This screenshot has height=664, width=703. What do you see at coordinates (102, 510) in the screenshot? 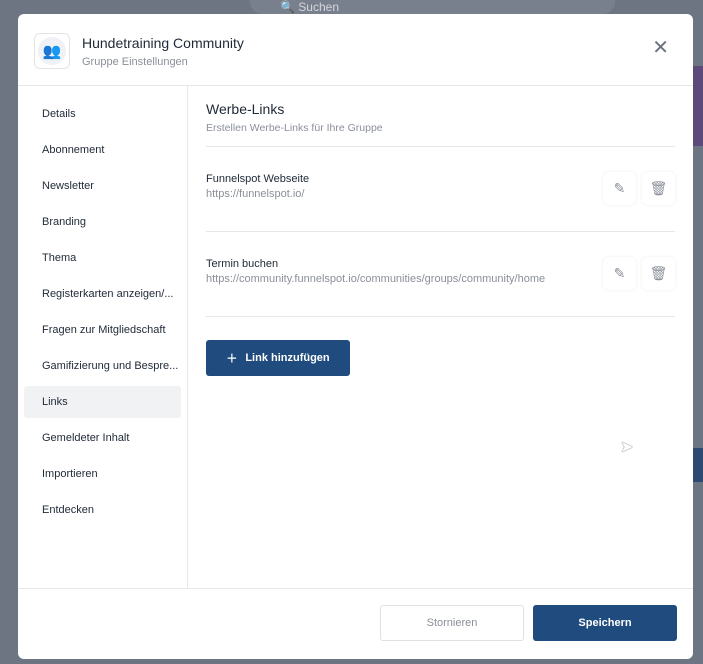
I see `sidebar-item-entdecken: Entdecken` at bounding box center [102, 510].